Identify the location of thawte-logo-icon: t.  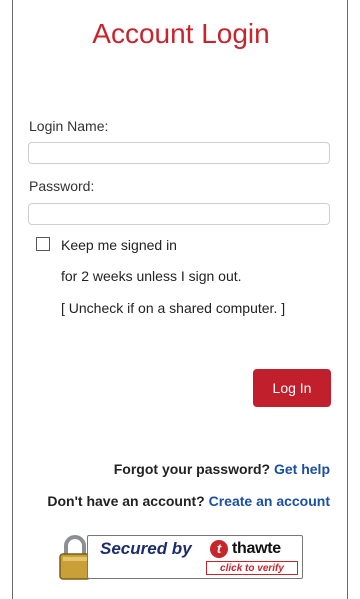
(219, 549).